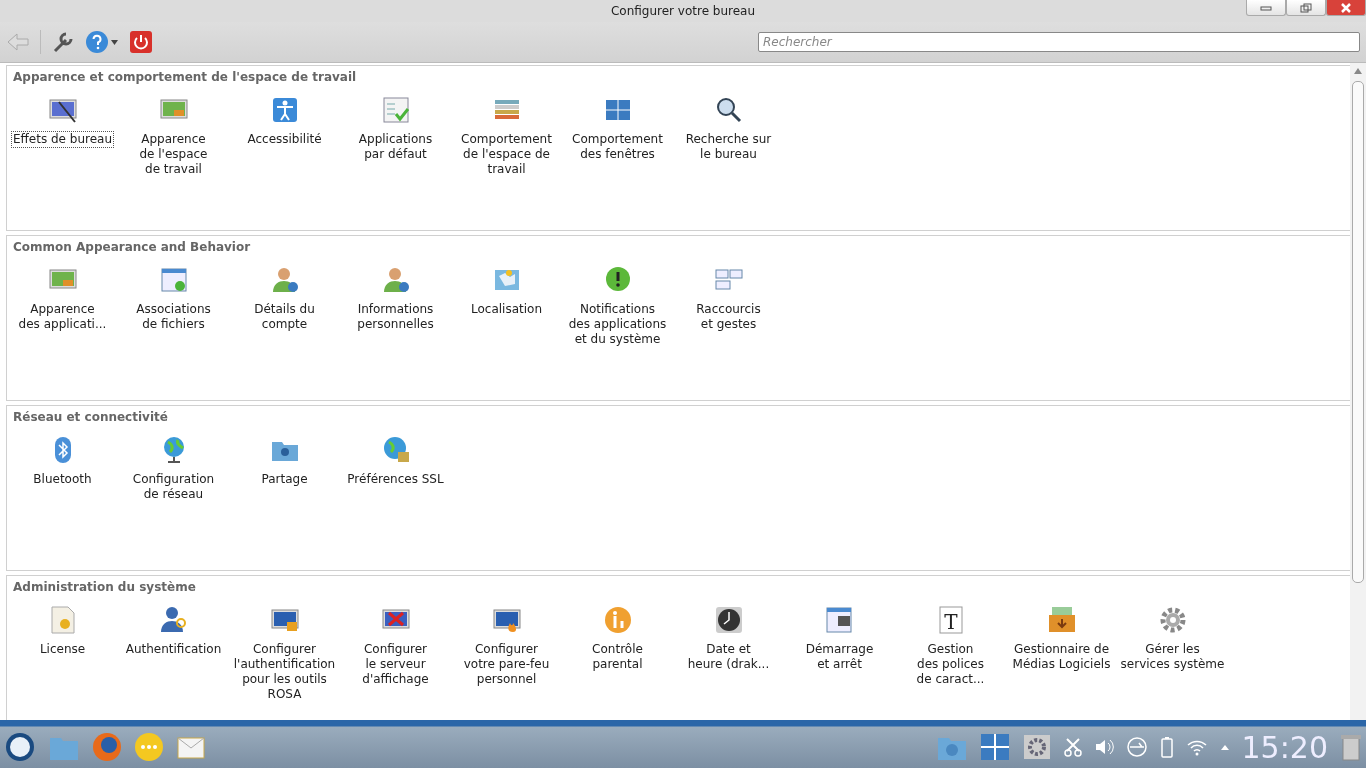  What do you see at coordinates (395, 135) in the screenshot?
I see `settings-module: Applications par défaut` at bounding box center [395, 135].